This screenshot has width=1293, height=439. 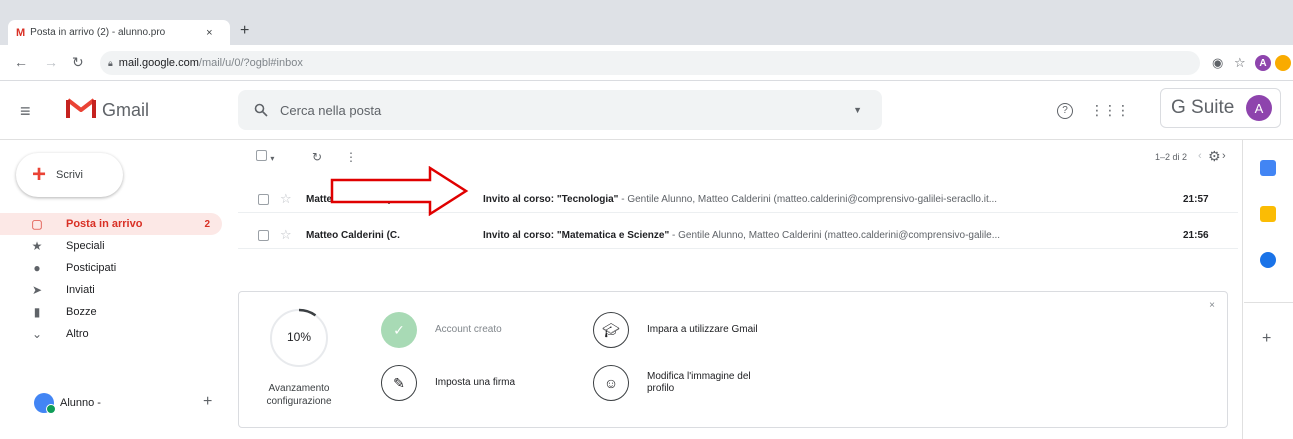 I want to click on clock-icon: ●, so click(x=37, y=268).